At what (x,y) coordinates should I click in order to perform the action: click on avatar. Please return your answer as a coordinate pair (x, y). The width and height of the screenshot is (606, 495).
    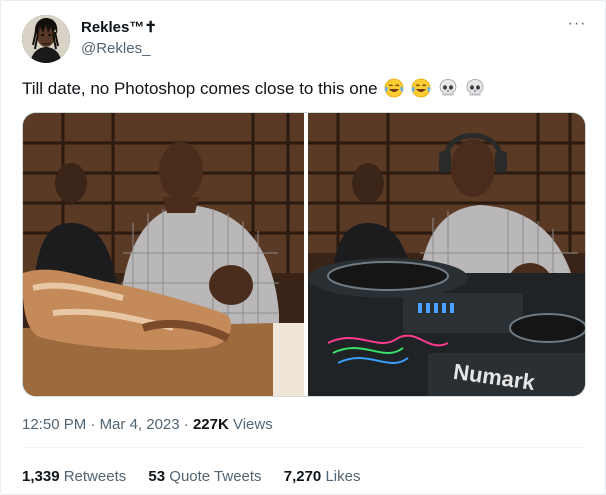
    Looking at the image, I should click on (46, 39).